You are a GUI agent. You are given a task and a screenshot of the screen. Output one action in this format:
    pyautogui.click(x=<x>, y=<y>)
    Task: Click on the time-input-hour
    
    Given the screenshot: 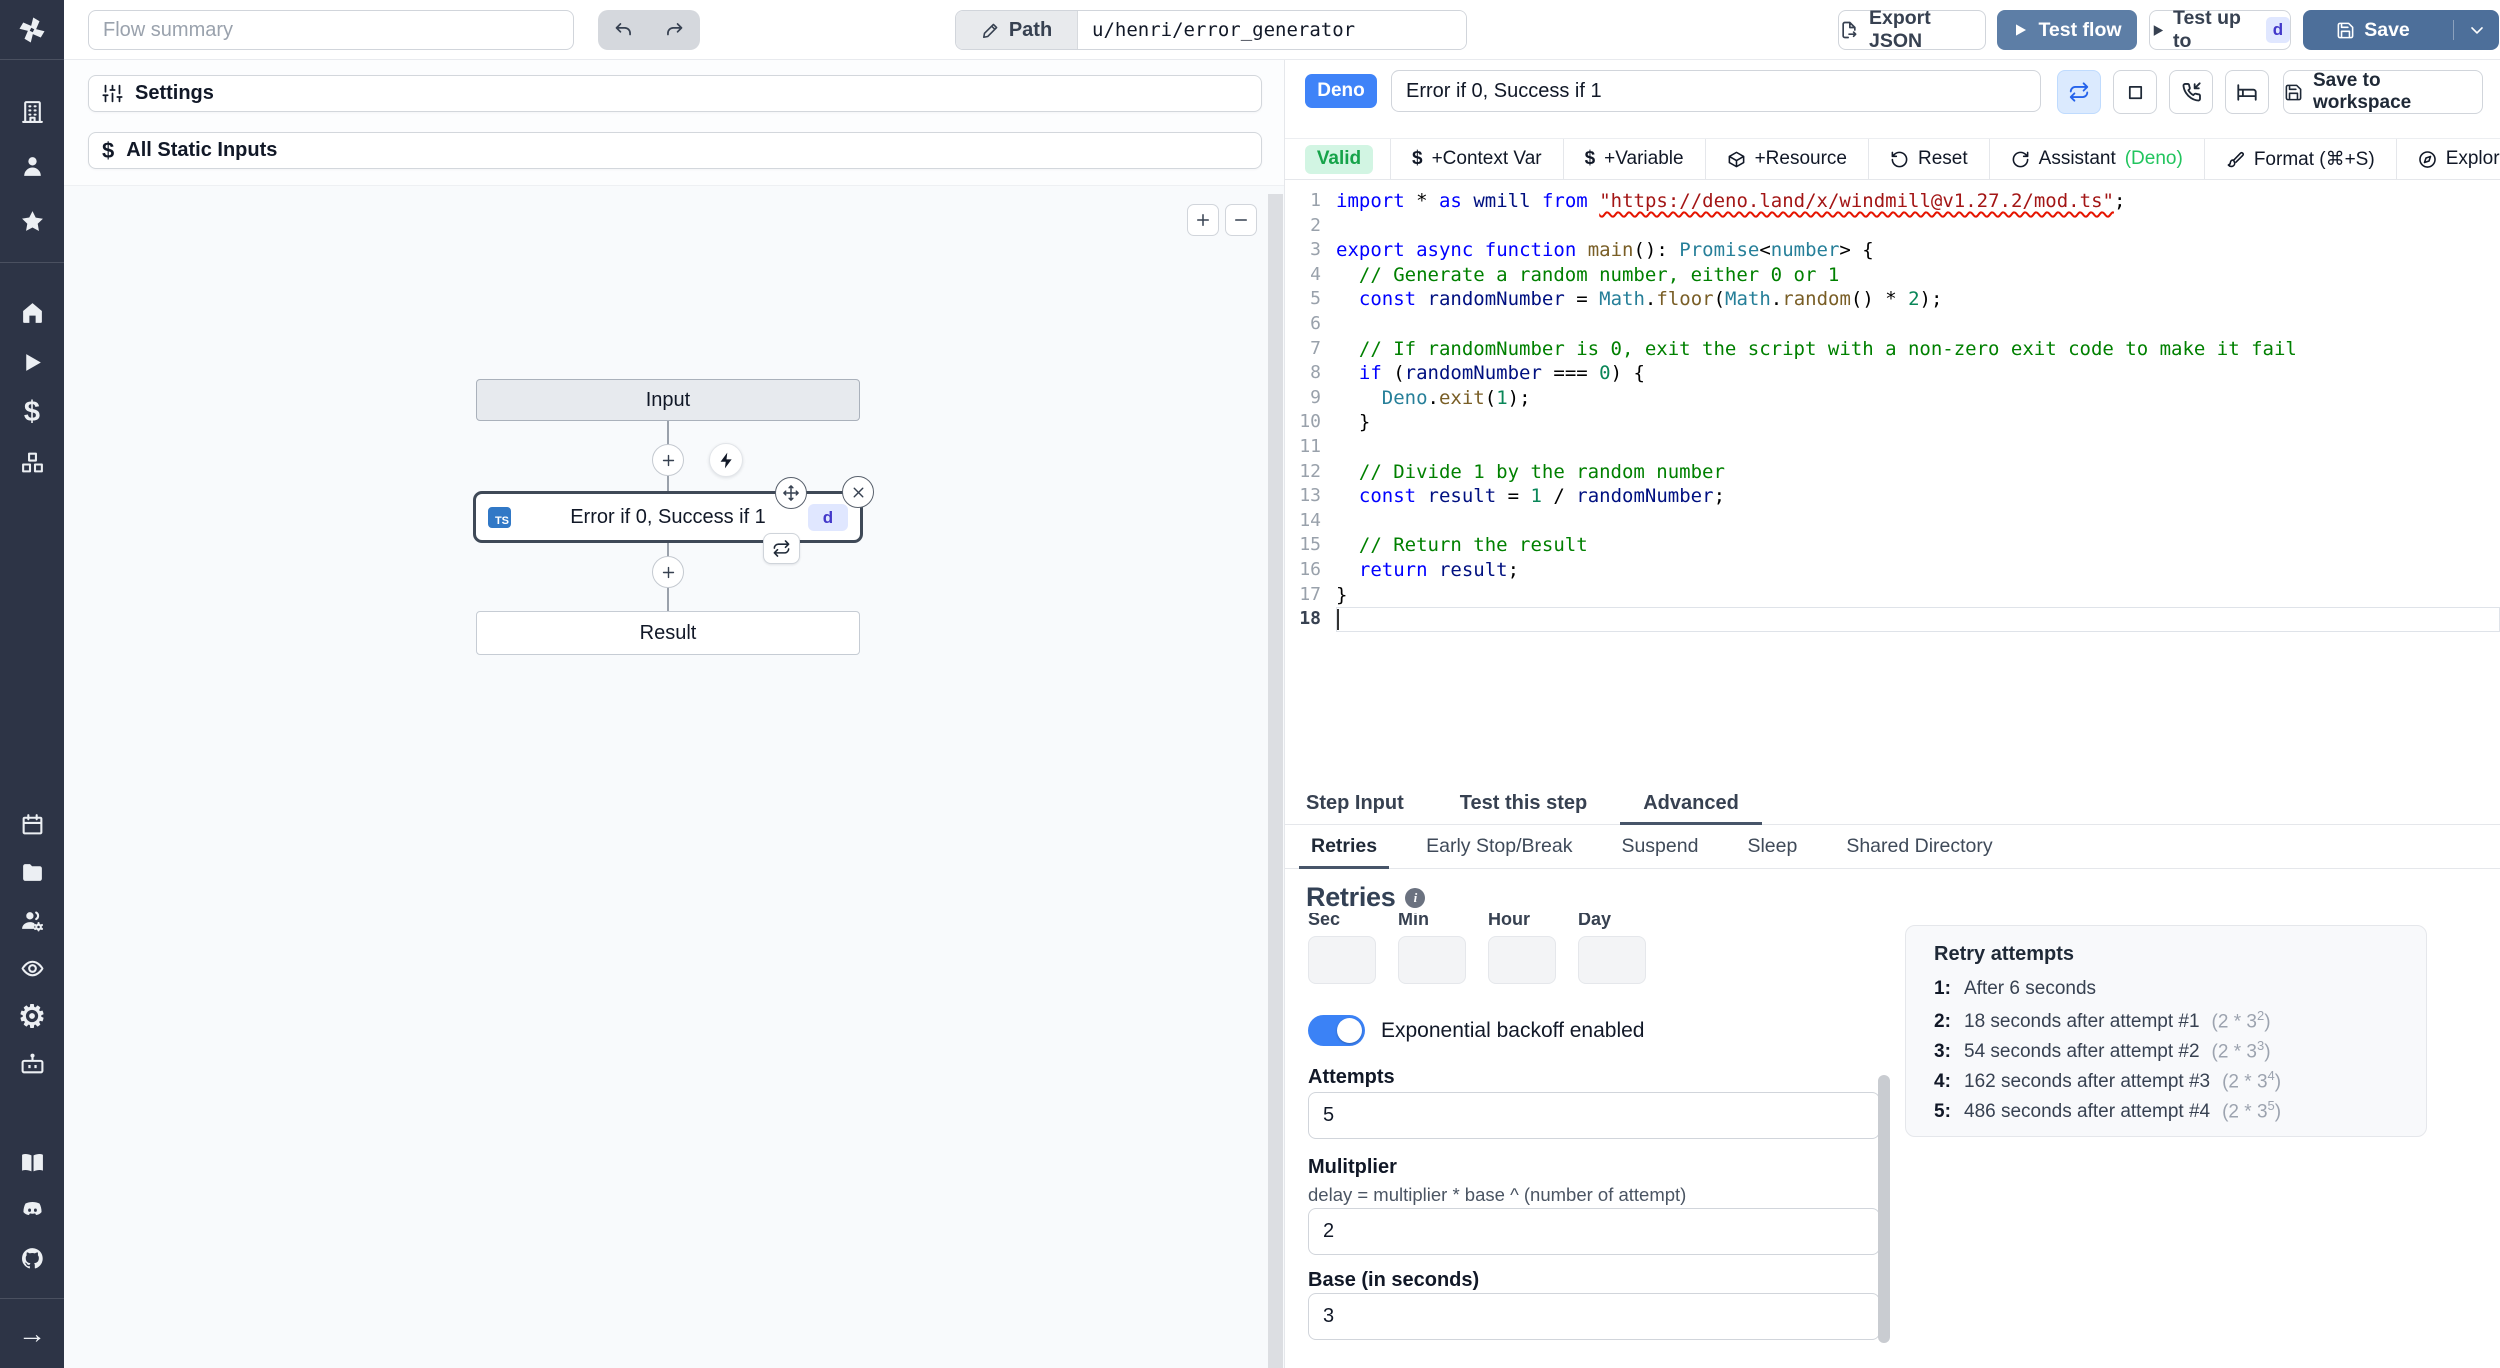 What is the action you would take?
    pyautogui.click(x=1522, y=960)
    